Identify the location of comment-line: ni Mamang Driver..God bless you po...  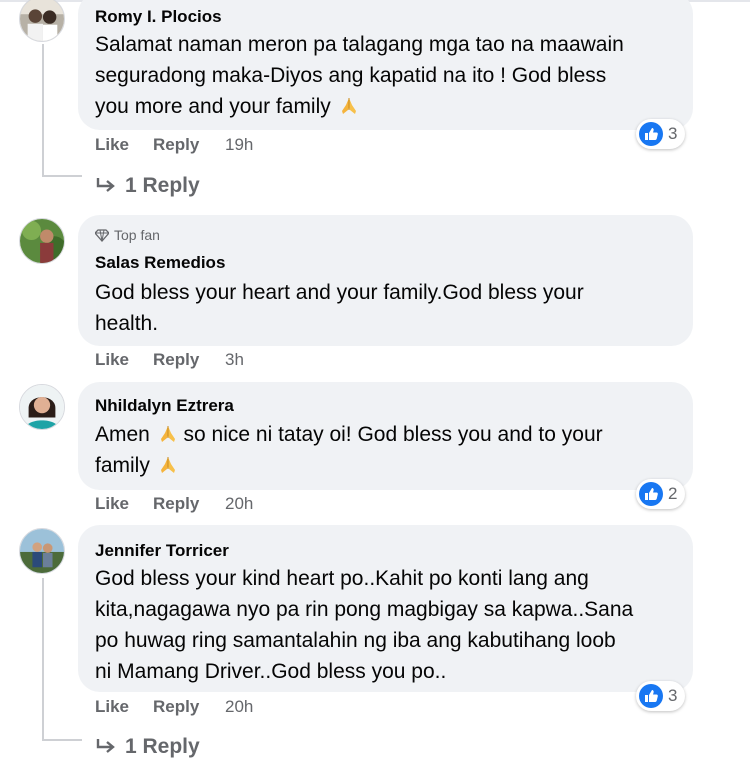
(271, 671).